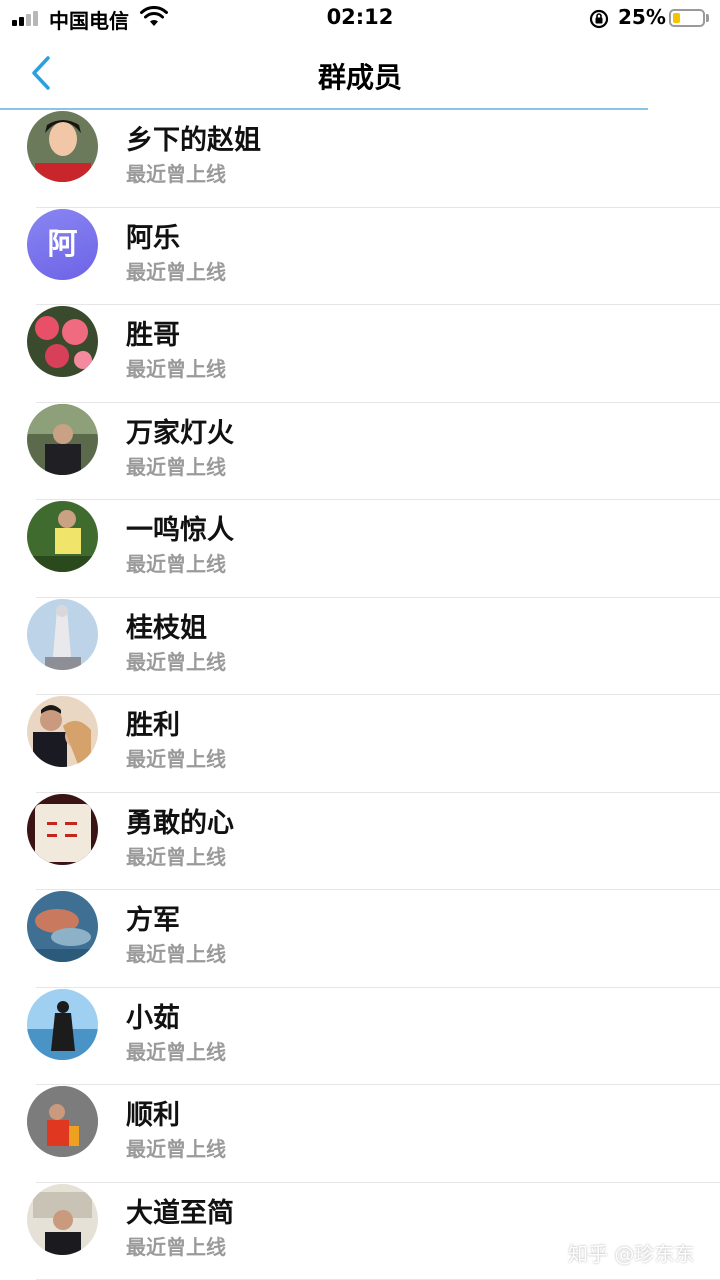  I want to click on member-name: 方军, so click(153, 920).